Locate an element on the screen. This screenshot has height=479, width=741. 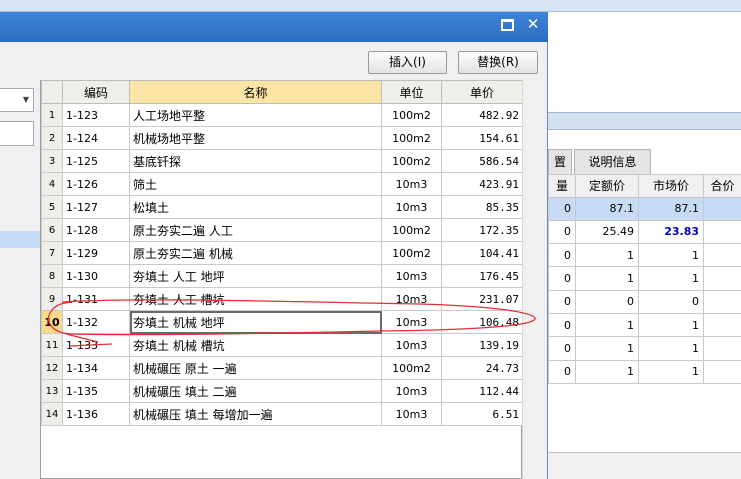
price-detail-row: 0 87.1 87.1 is located at coordinates (644, 208).